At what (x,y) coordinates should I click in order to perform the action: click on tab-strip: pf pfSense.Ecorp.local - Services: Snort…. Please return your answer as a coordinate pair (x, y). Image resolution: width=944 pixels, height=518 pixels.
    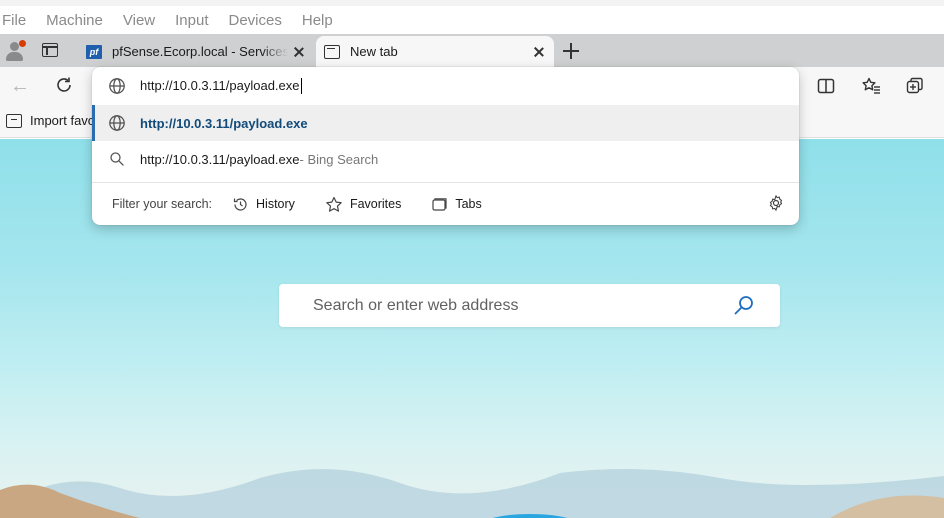
    Looking at the image, I should click on (472, 50).